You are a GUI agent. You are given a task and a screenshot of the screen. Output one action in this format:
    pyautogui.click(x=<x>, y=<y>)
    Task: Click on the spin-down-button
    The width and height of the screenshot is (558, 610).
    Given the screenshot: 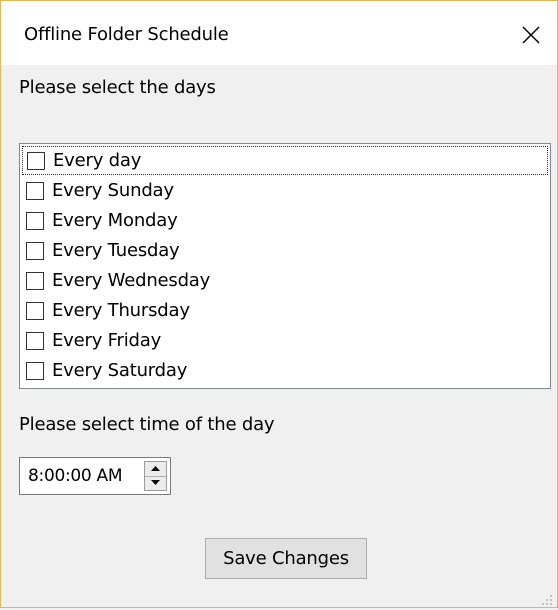 What is the action you would take?
    pyautogui.click(x=155, y=483)
    